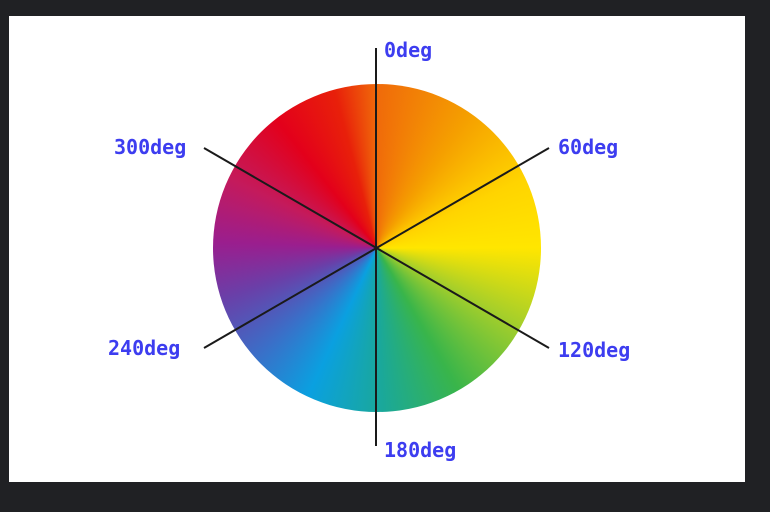  Describe the element at coordinates (408, 50) in the screenshot. I see `label-0deg: 0deg` at that location.